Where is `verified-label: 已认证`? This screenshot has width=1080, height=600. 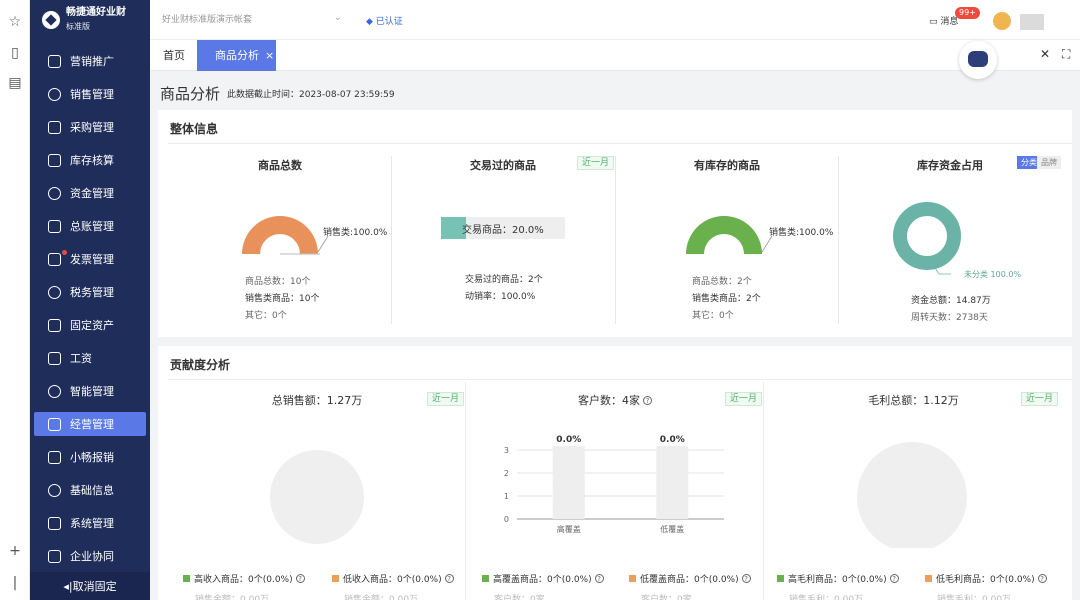 verified-label: 已认证 is located at coordinates (389, 22).